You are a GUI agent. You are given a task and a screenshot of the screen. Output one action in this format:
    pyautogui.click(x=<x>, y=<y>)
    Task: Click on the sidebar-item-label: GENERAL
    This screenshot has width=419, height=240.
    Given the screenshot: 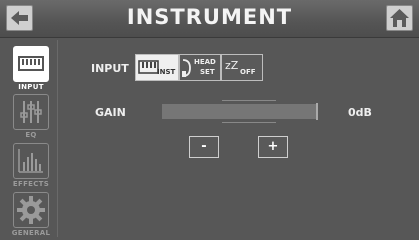 What is the action you would take?
    pyautogui.click(x=31, y=233)
    